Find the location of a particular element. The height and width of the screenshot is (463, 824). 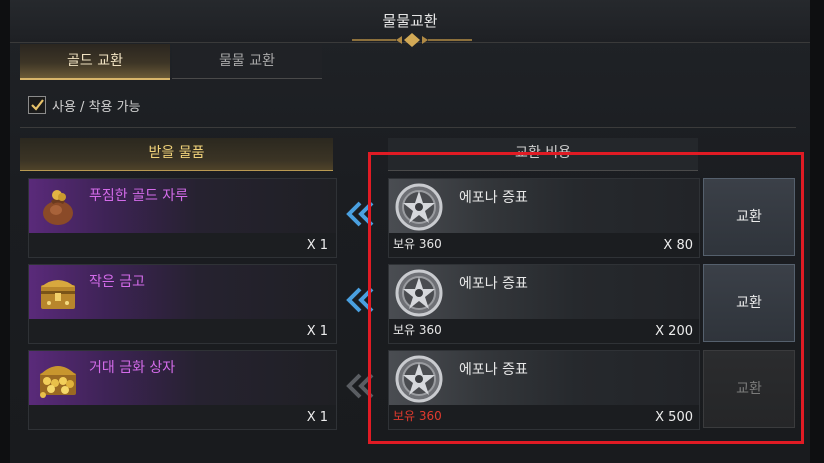

receive-item-name: 푸짐한 골드 자루 is located at coordinates (139, 196).